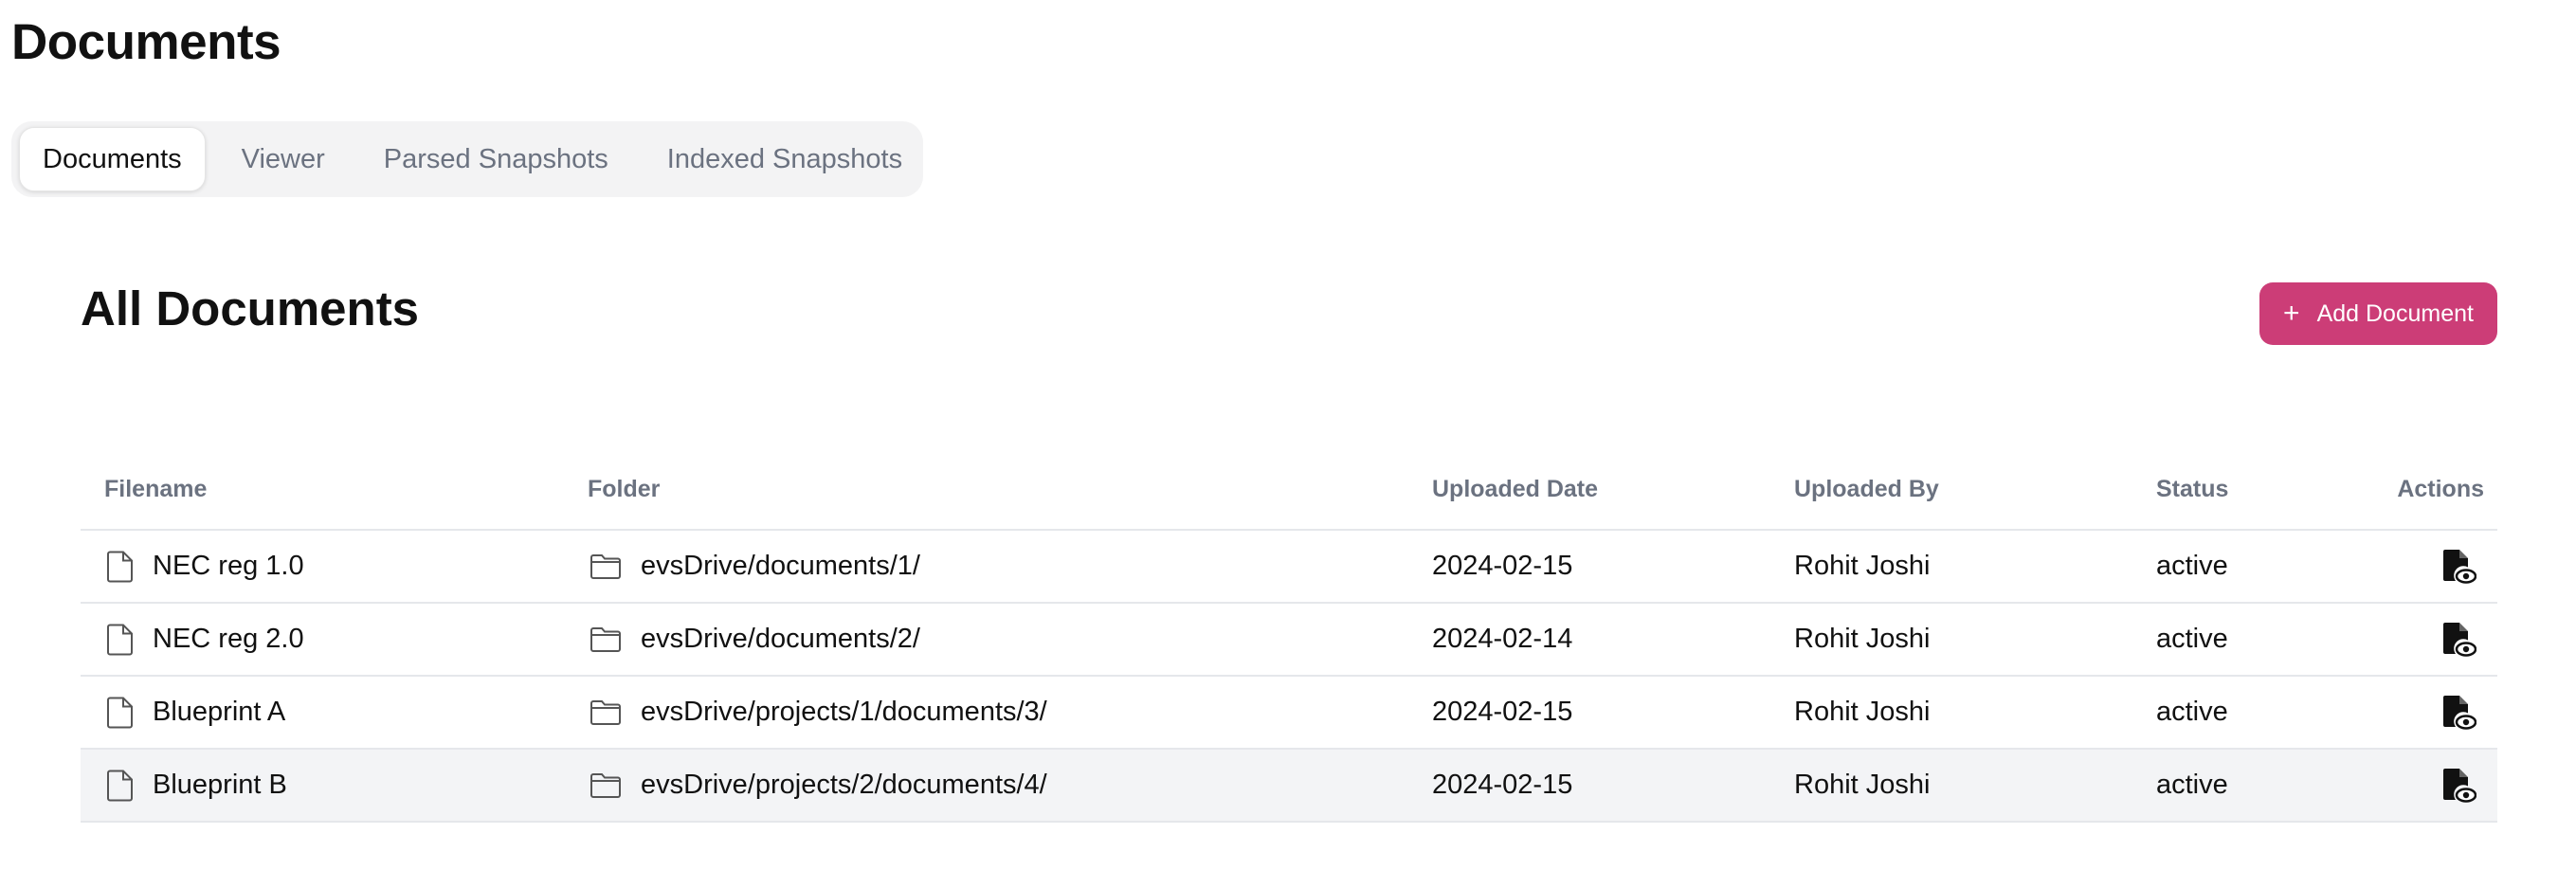 This screenshot has width=2576, height=870. What do you see at coordinates (112, 159) in the screenshot?
I see `tab-documents: Documents` at bounding box center [112, 159].